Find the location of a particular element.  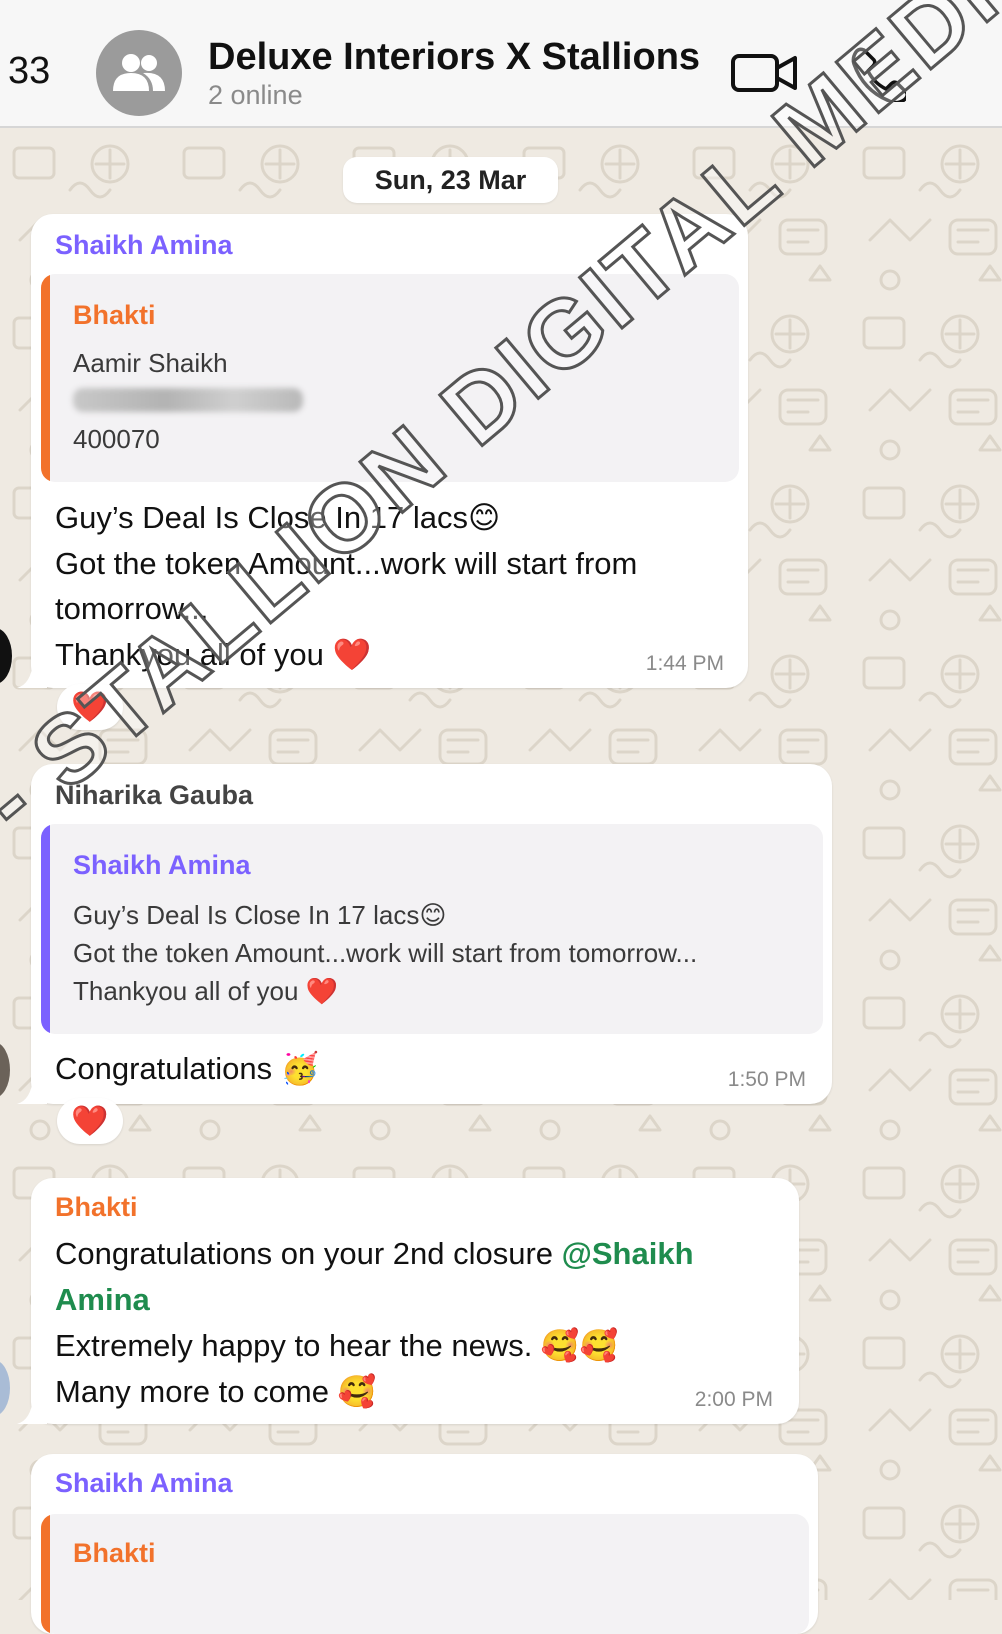

sender-name: Bhakti is located at coordinates (96, 1207).